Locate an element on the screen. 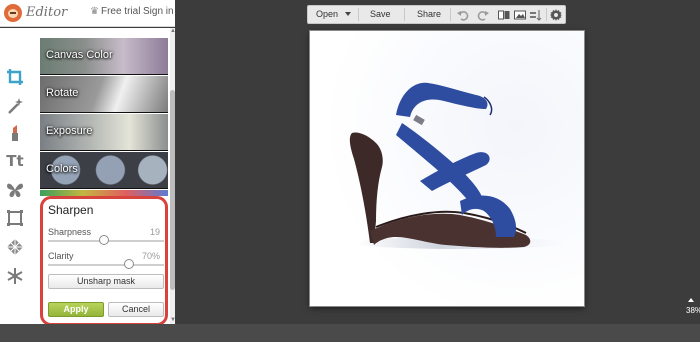 The width and height of the screenshot is (700, 342). scroll-down-arrow-icon: ▼ is located at coordinates (173, 320).